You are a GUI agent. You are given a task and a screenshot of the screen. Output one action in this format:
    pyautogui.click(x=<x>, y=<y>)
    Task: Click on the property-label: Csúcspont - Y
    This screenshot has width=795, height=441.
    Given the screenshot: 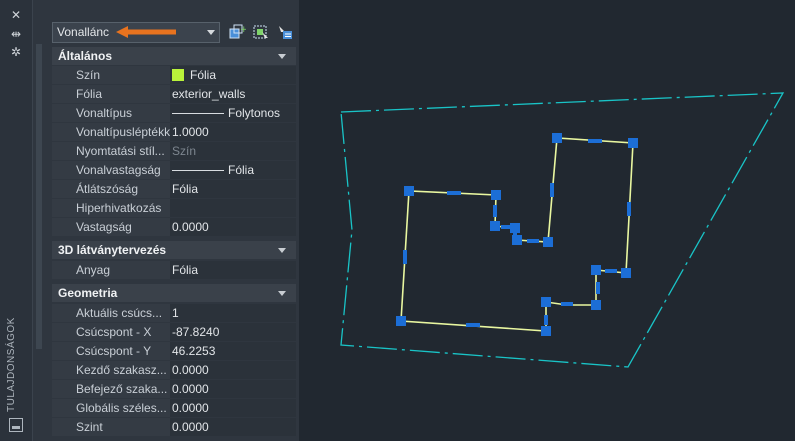 What is the action you would take?
    pyautogui.click(x=111, y=351)
    